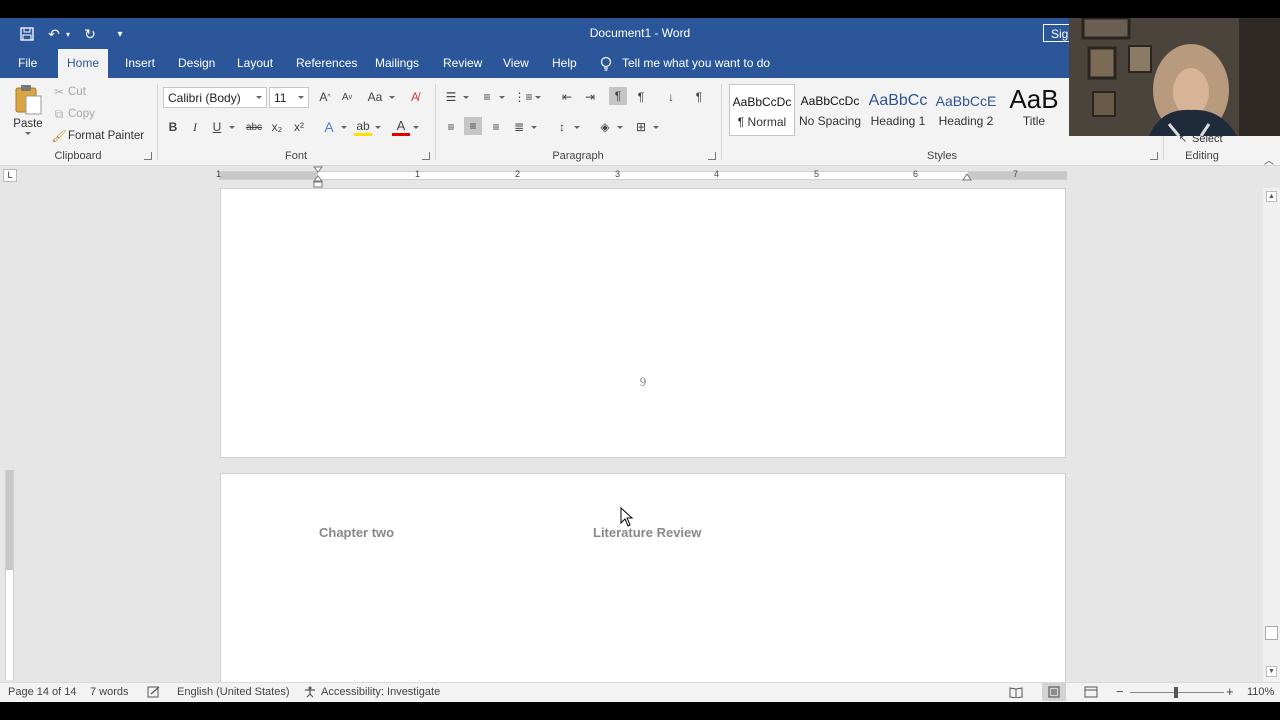 This screenshot has width=1280, height=720. I want to click on tab-help: Help, so click(564, 63).